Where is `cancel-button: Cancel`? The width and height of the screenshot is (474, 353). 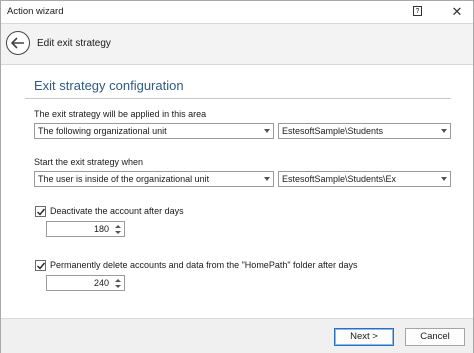
cancel-button: Cancel is located at coordinates (435, 337).